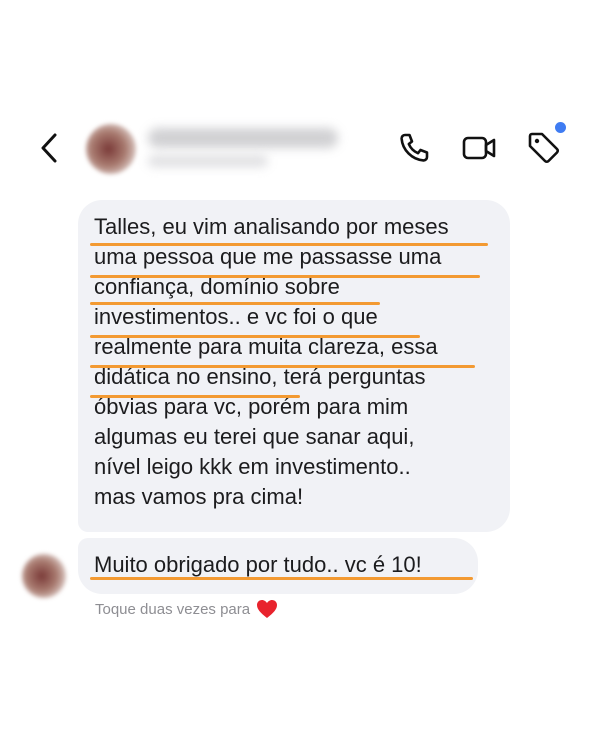 This screenshot has width=590, height=750. I want to click on contact-status-blurred, so click(208, 161).